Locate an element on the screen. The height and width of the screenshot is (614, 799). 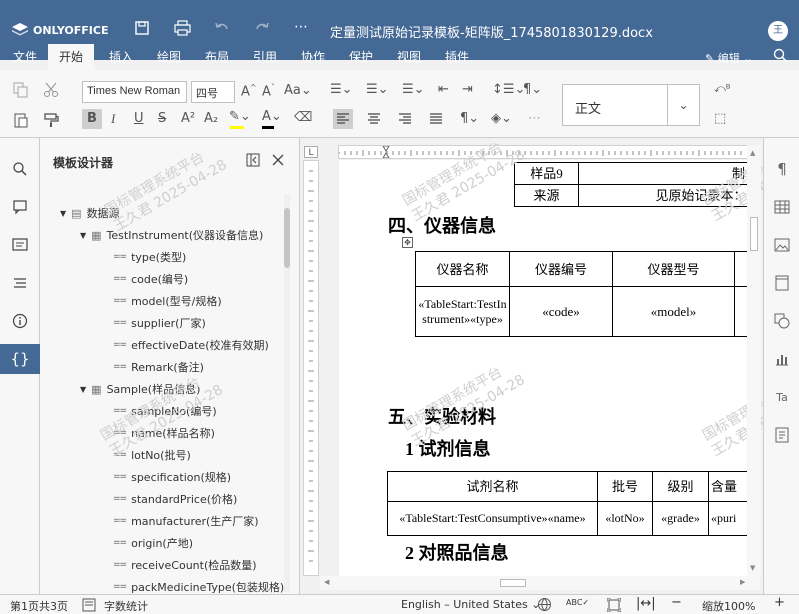
document-language-icon is located at coordinates (544, 604).